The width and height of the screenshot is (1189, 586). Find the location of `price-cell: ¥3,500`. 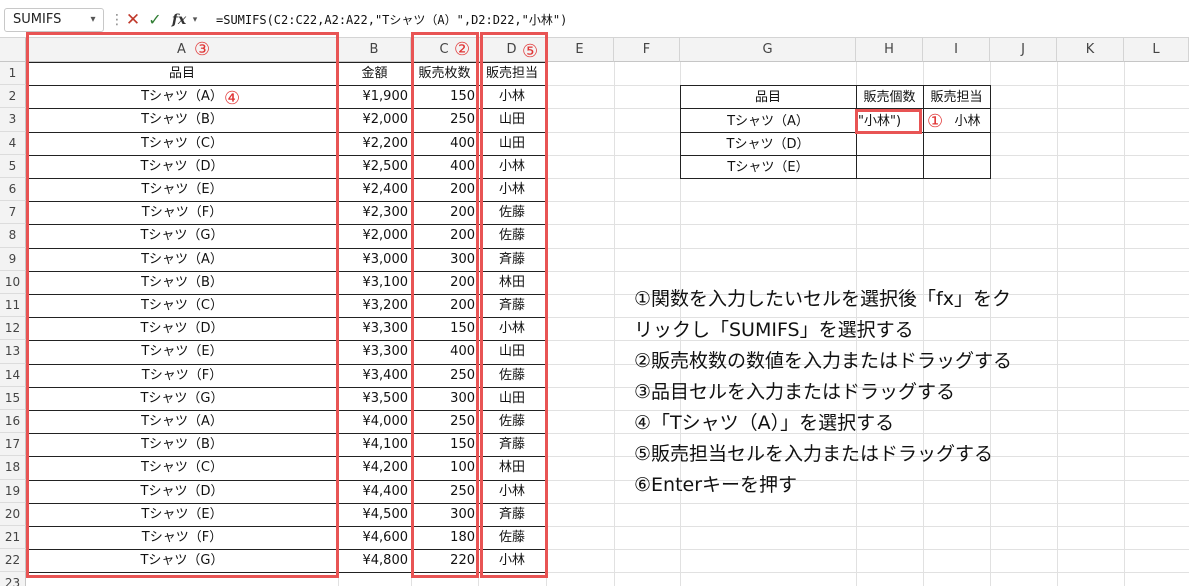

price-cell: ¥3,500 is located at coordinates (374, 398).